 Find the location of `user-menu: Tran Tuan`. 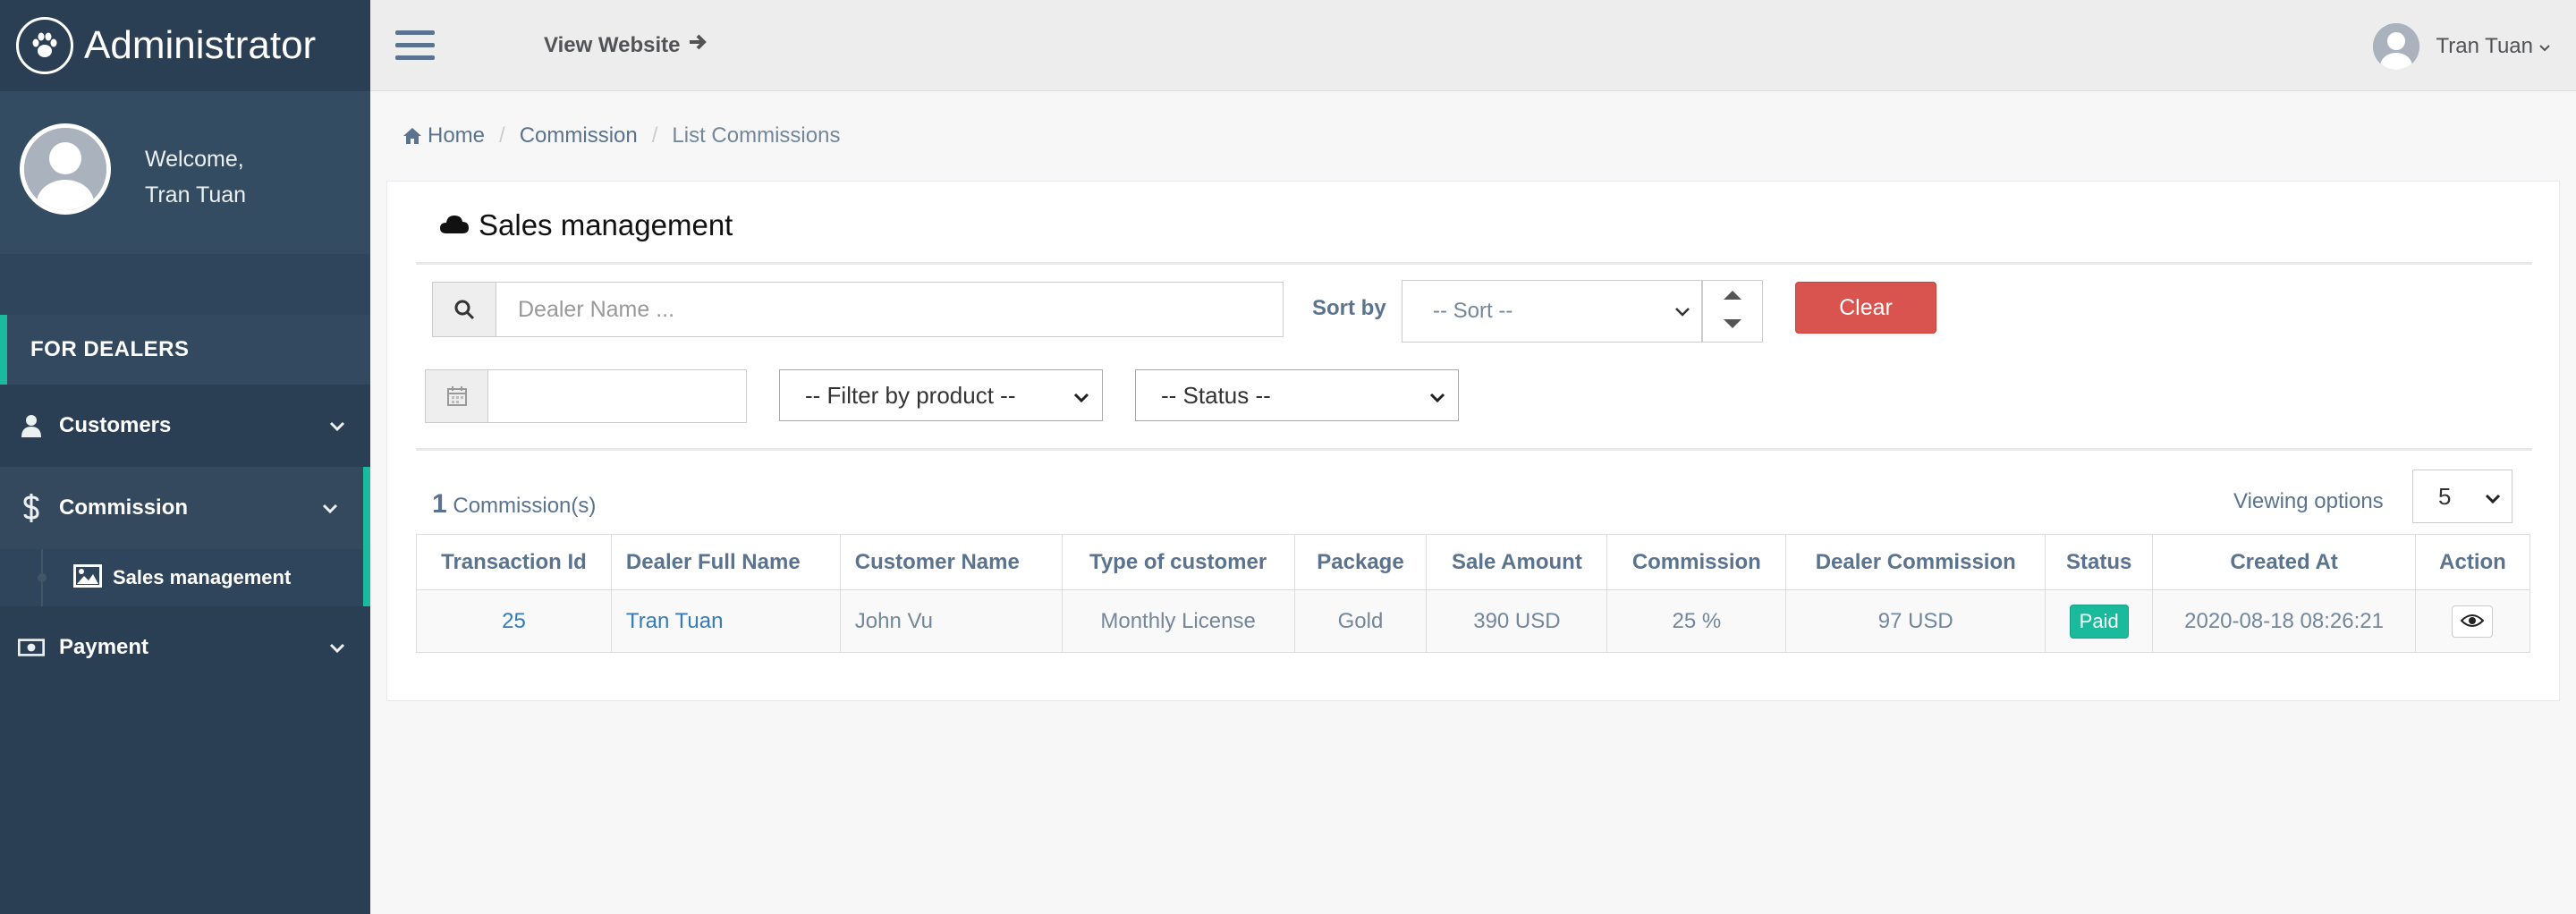

user-menu: Tran Tuan is located at coordinates (2462, 46).